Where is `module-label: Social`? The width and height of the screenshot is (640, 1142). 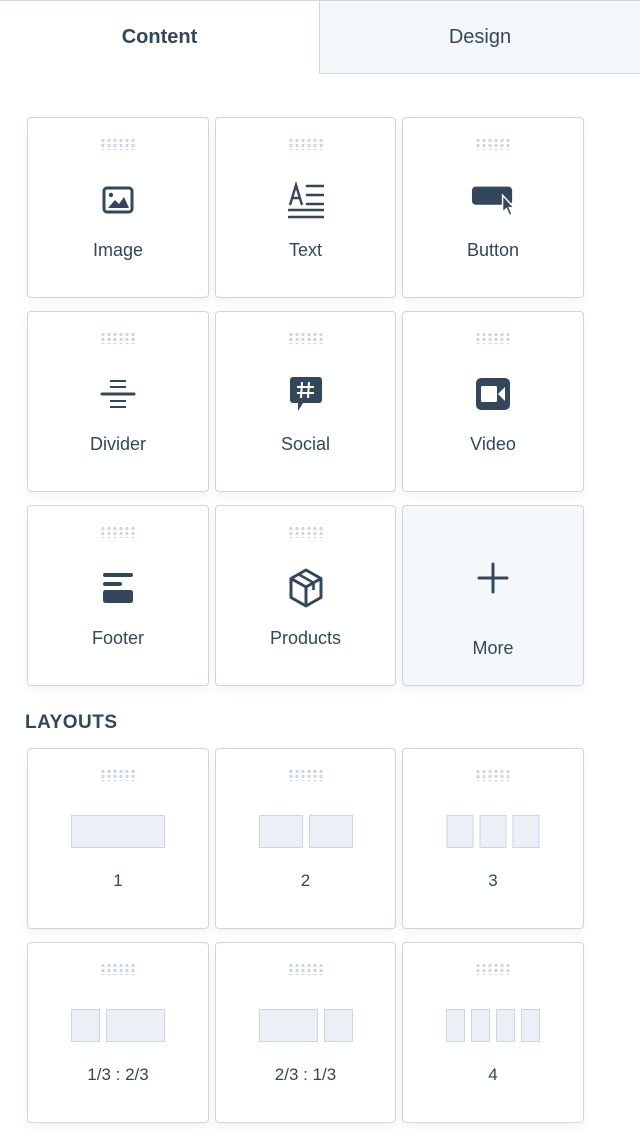
module-label: Social is located at coordinates (305, 444).